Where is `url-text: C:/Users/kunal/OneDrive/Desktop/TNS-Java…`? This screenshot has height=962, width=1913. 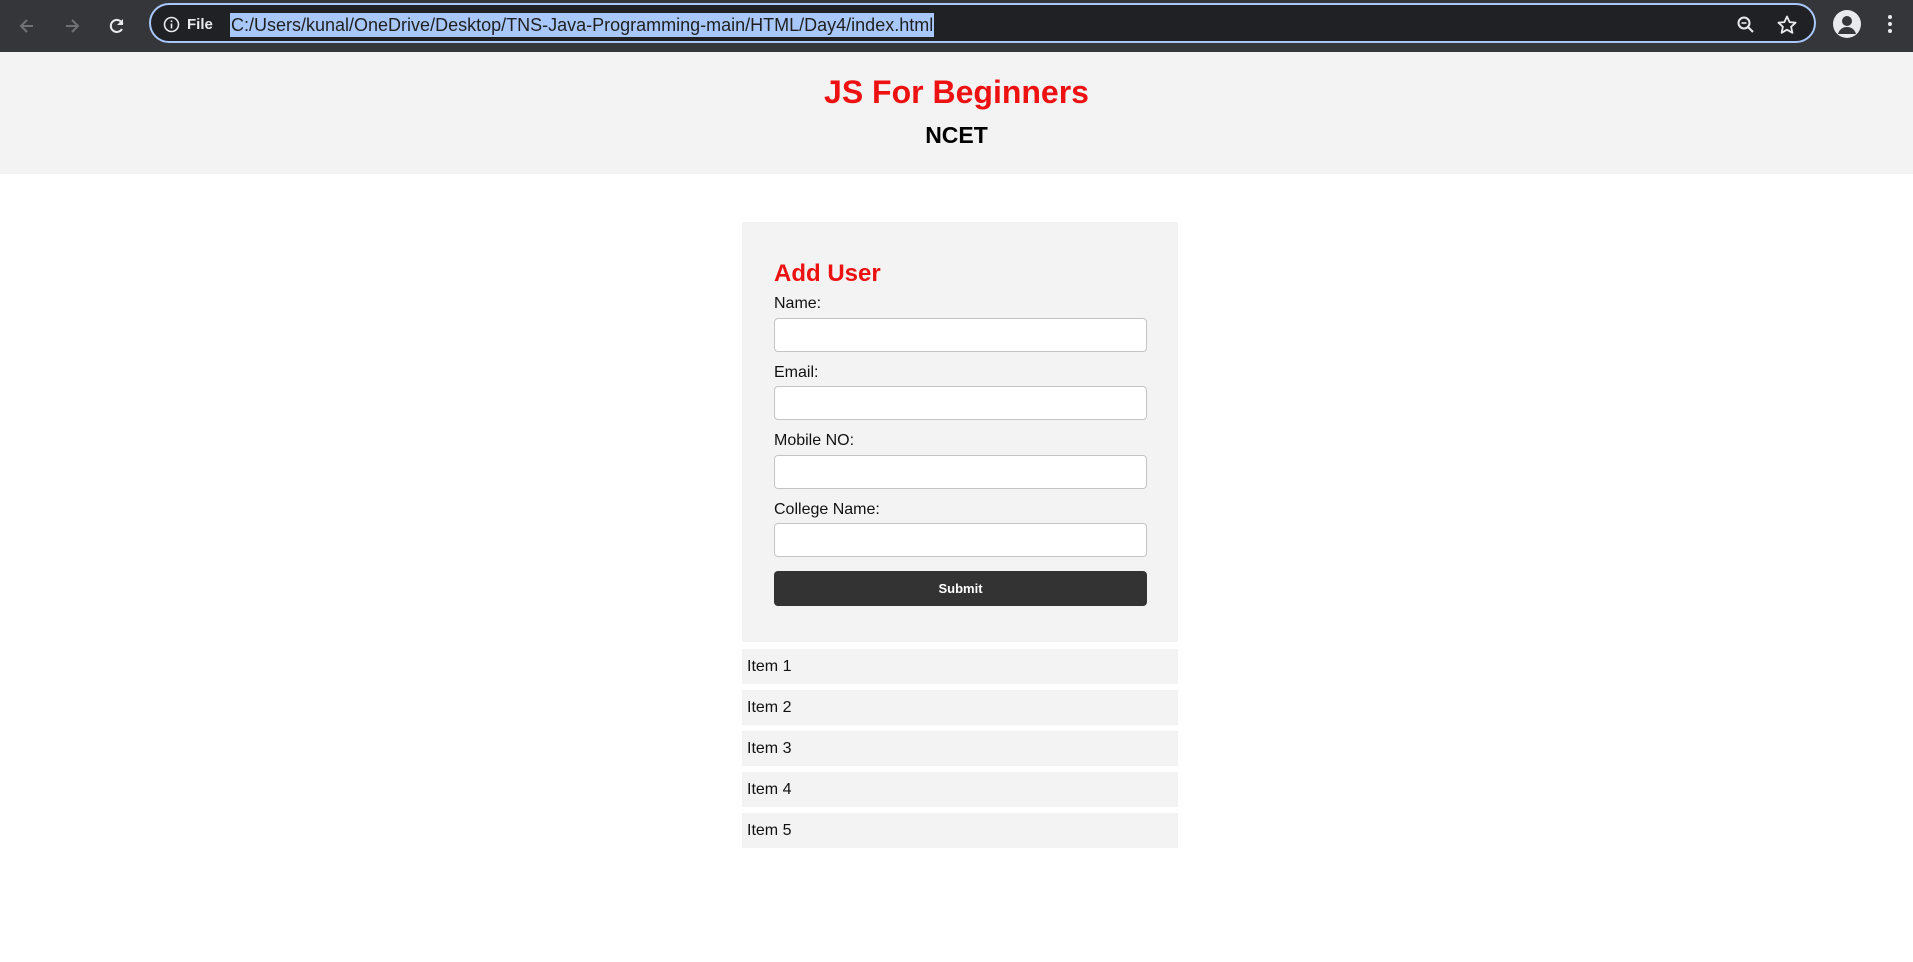
url-text: C:/Users/kunal/OneDrive/Desktop/TNS-Java… is located at coordinates (582, 25).